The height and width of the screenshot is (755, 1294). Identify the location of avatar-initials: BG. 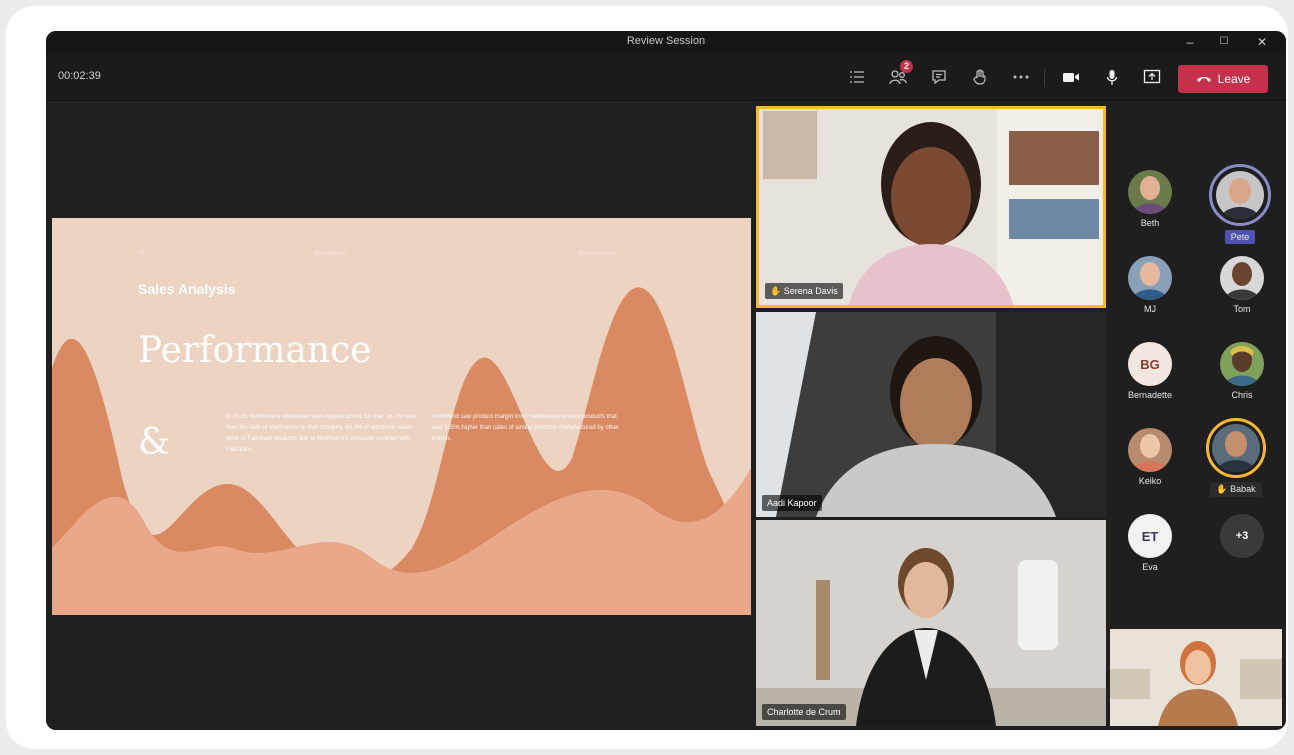
(1150, 364).